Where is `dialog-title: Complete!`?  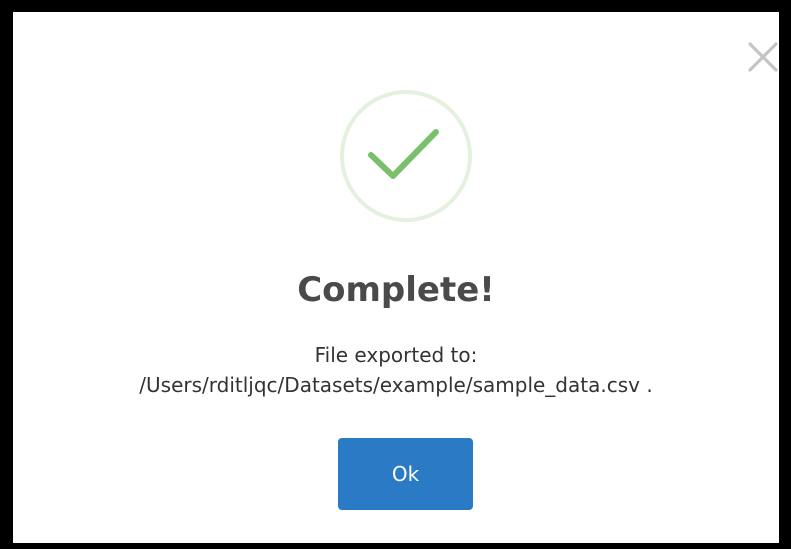
dialog-title: Complete! is located at coordinates (396, 290).